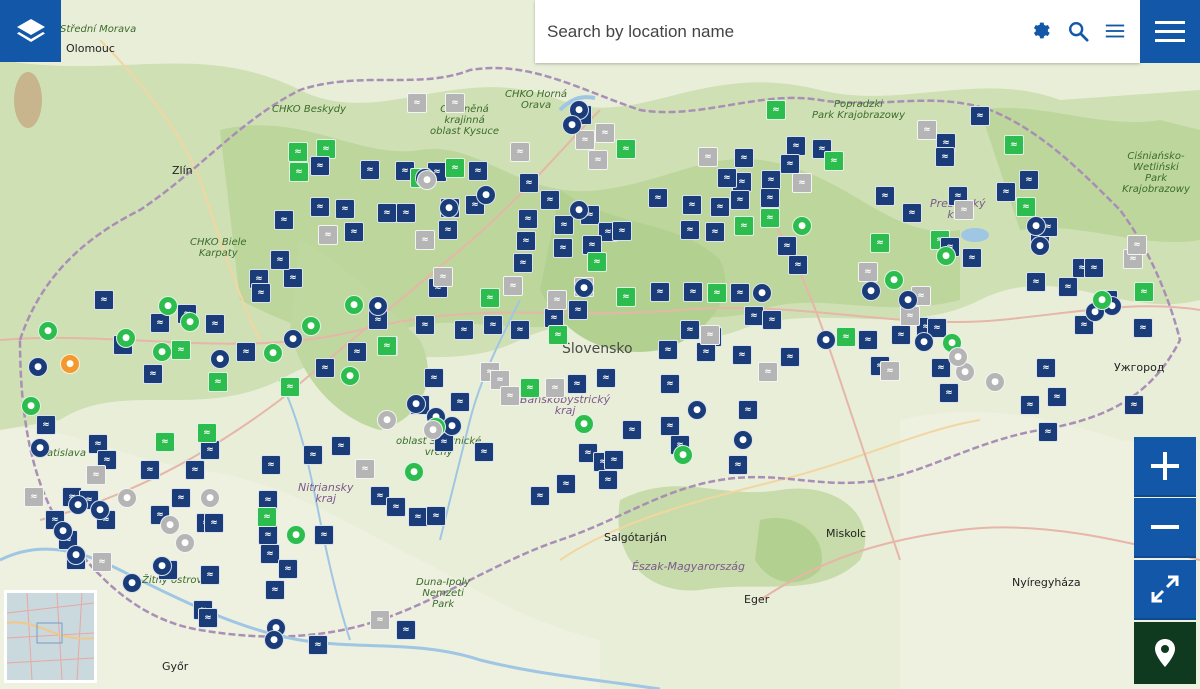 The image size is (1200, 689). I want to click on search-input, so click(782, 32).